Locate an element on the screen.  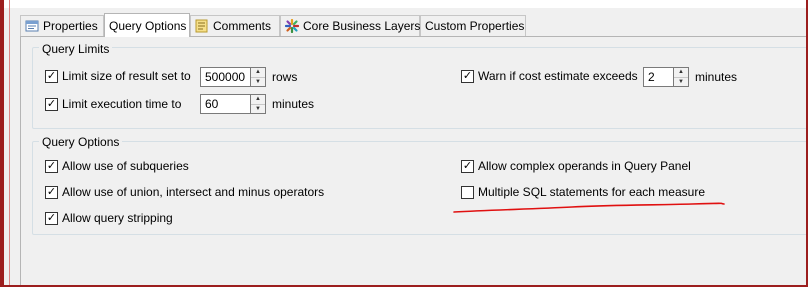
limit-time-option: ✓ Limit execution time to is located at coordinates (113, 104).